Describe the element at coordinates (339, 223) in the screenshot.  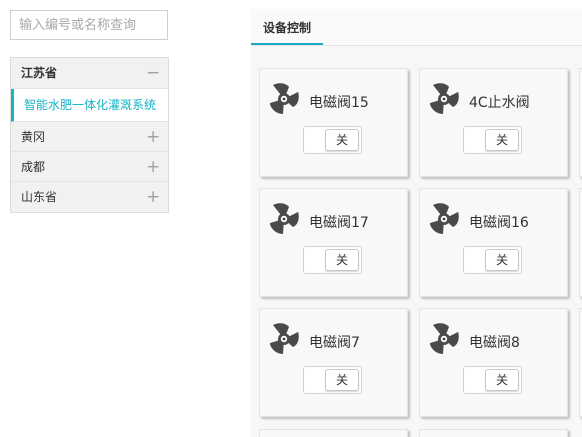
I see `device-name: 电磁阀17` at that location.